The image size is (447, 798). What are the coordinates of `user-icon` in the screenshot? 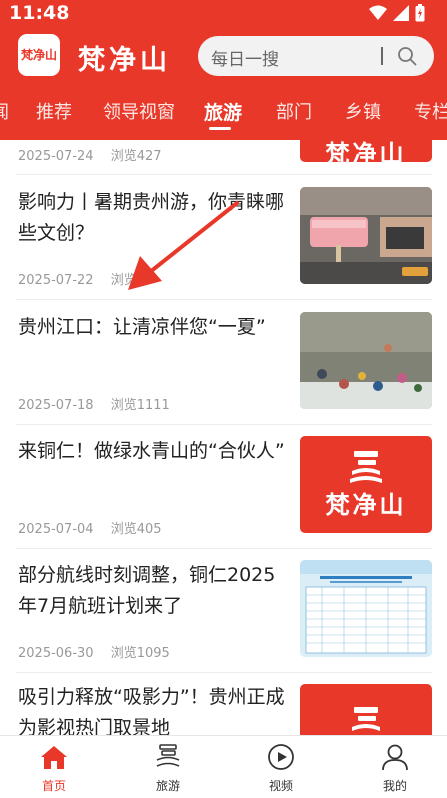 It's located at (395, 757).